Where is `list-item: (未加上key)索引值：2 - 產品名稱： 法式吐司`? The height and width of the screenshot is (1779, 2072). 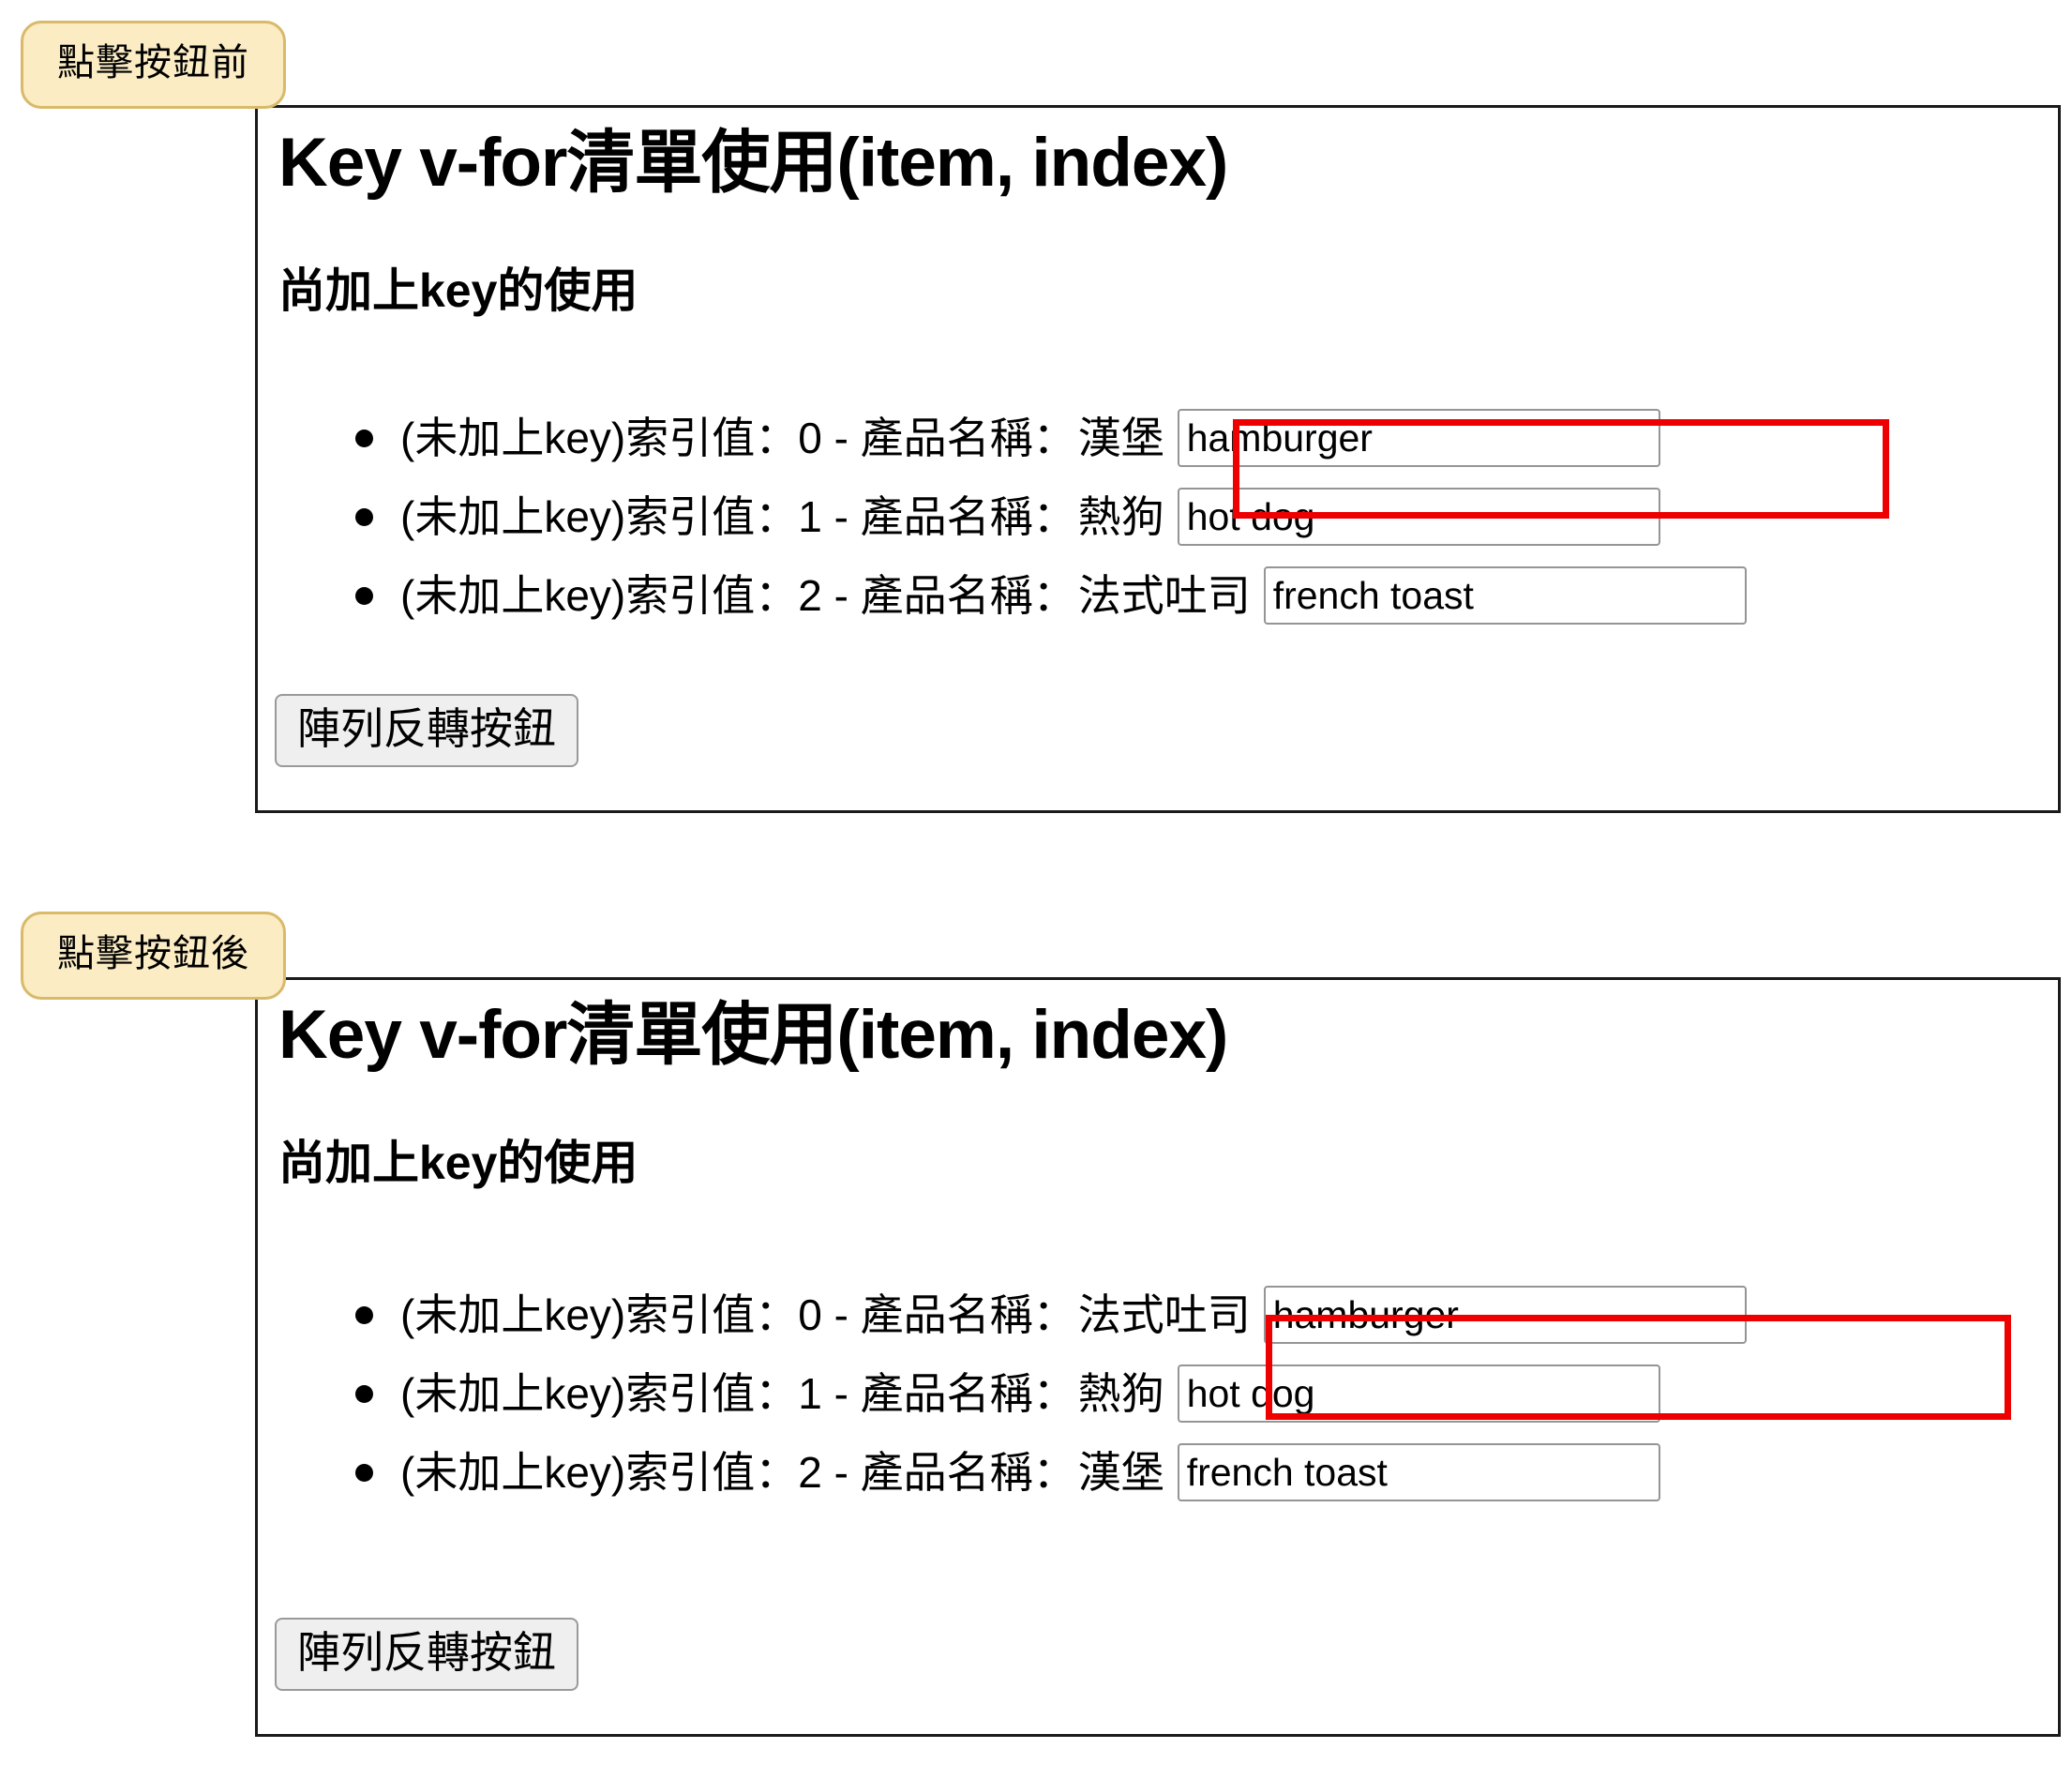 list-item: (未加上key)索引值：2 - 產品名稱： 法式吐司 is located at coordinates (1002, 595).